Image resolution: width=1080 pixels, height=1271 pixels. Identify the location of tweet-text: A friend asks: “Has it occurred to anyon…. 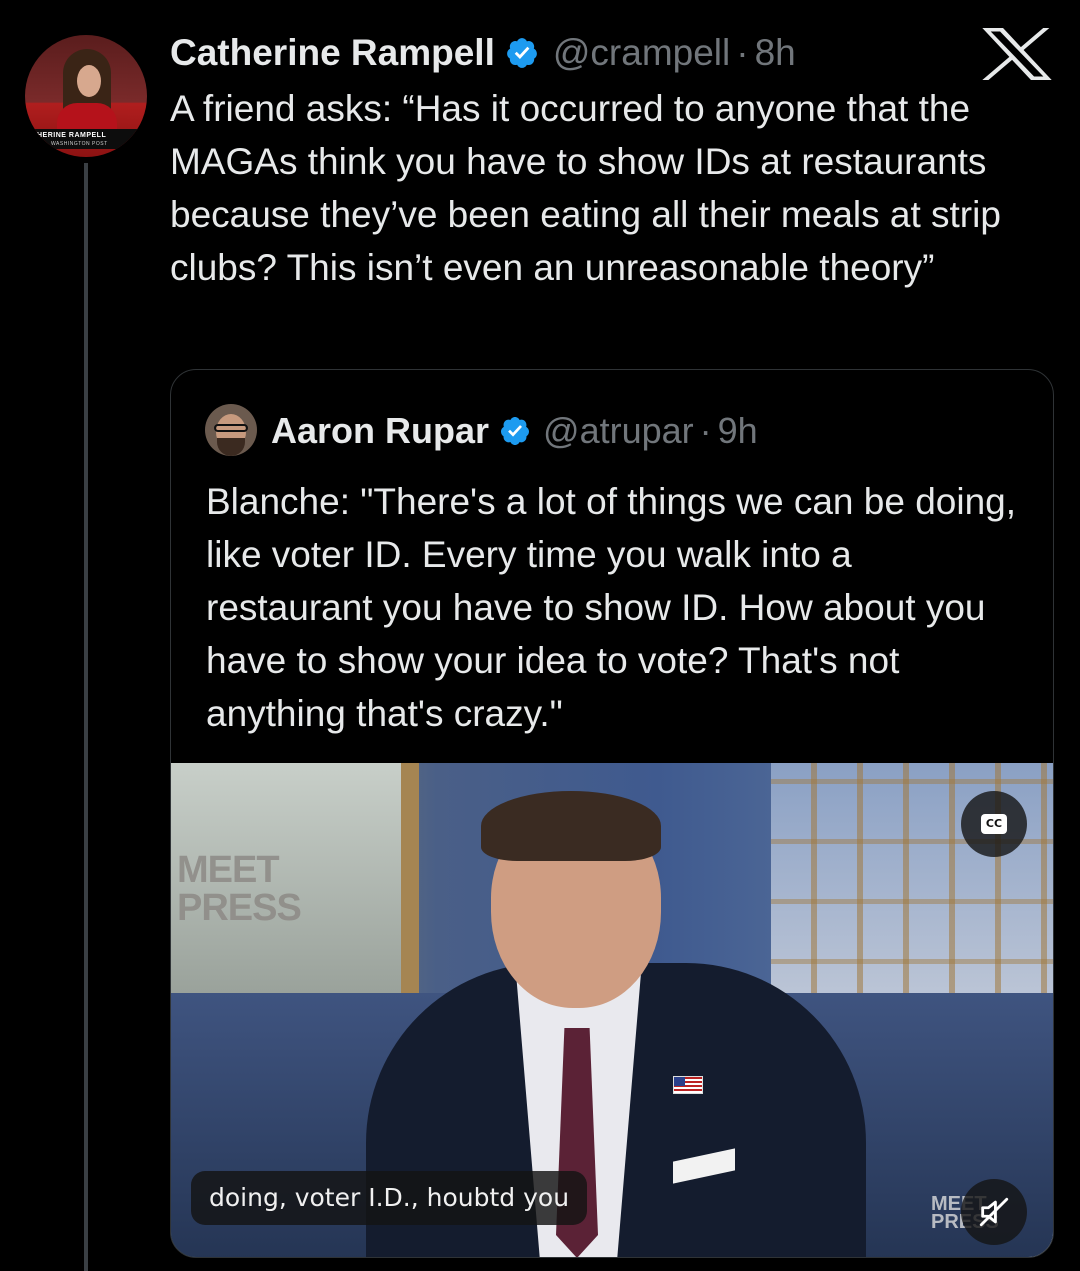
(585, 188).